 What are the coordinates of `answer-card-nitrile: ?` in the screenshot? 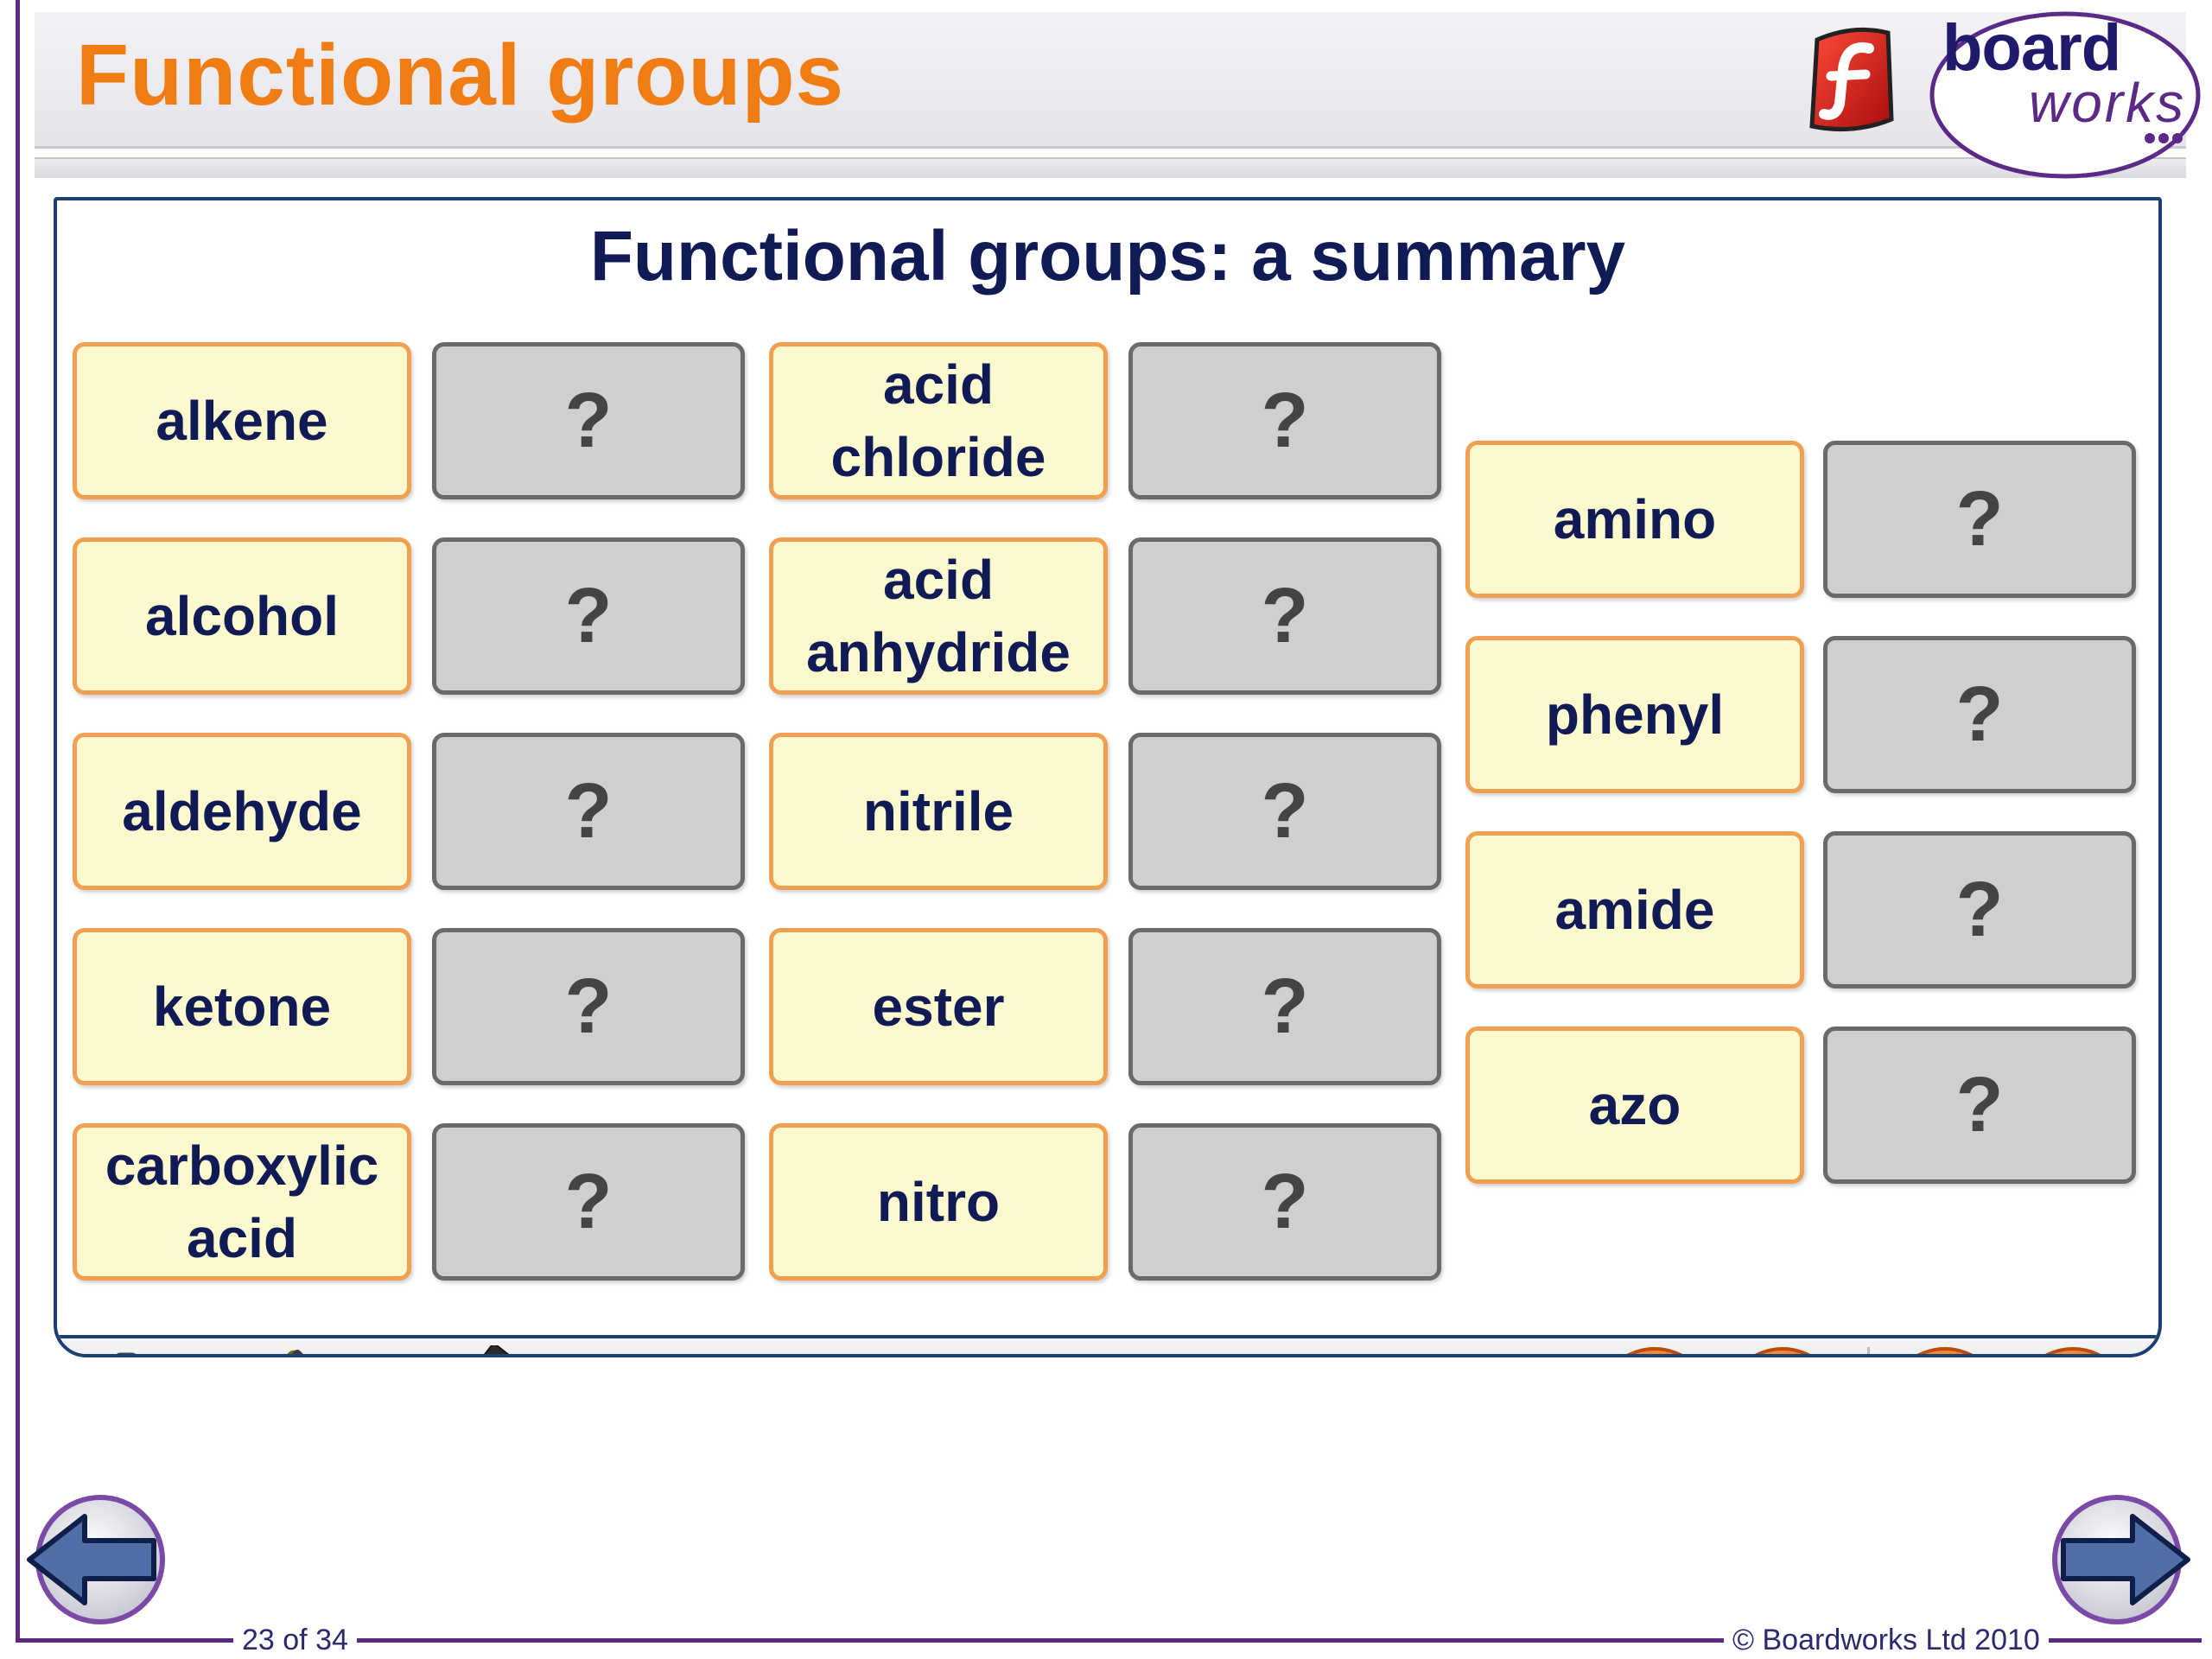 It's located at (1284, 811).